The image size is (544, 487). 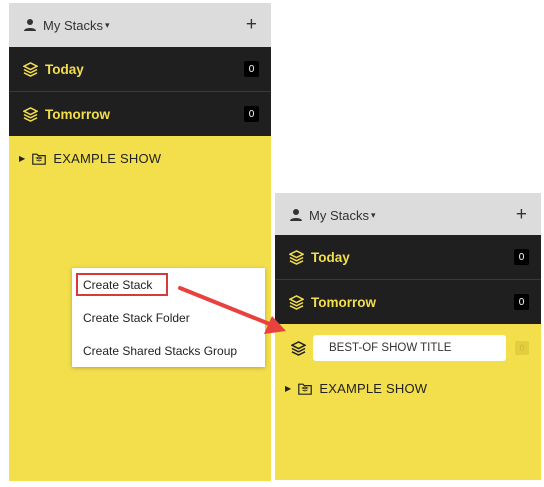 I want to click on new-stack-row: 0, so click(x=408, y=348).